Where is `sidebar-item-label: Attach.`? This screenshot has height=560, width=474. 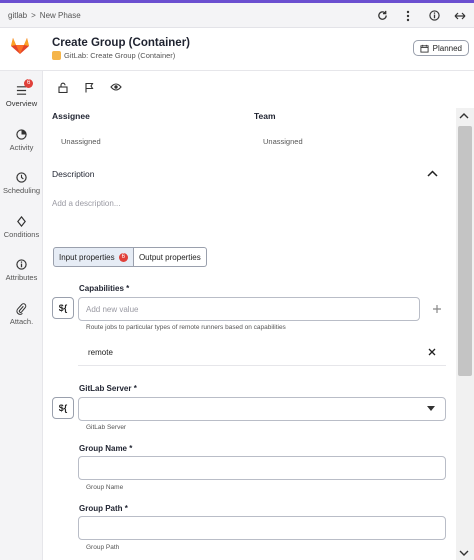 sidebar-item-label: Attach. is located at coordinates (21, 321).